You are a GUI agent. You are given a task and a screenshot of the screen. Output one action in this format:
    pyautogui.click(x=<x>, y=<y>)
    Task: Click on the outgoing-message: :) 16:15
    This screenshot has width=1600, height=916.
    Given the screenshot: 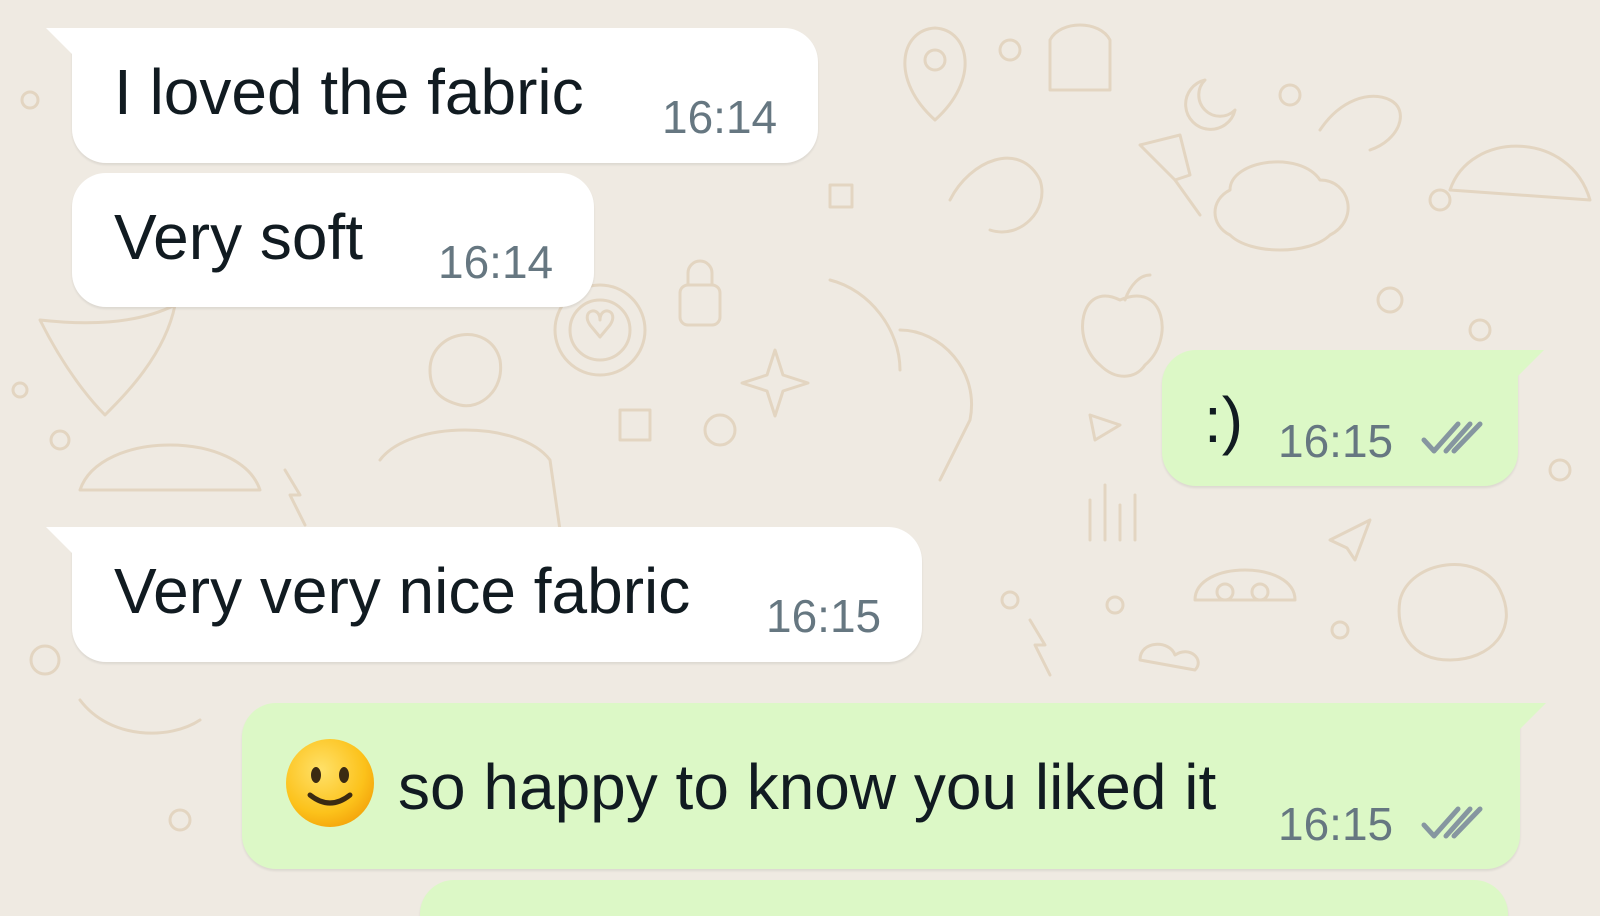 What is the action you would take?
    pyautogui.click(x=1353, y=418)
    